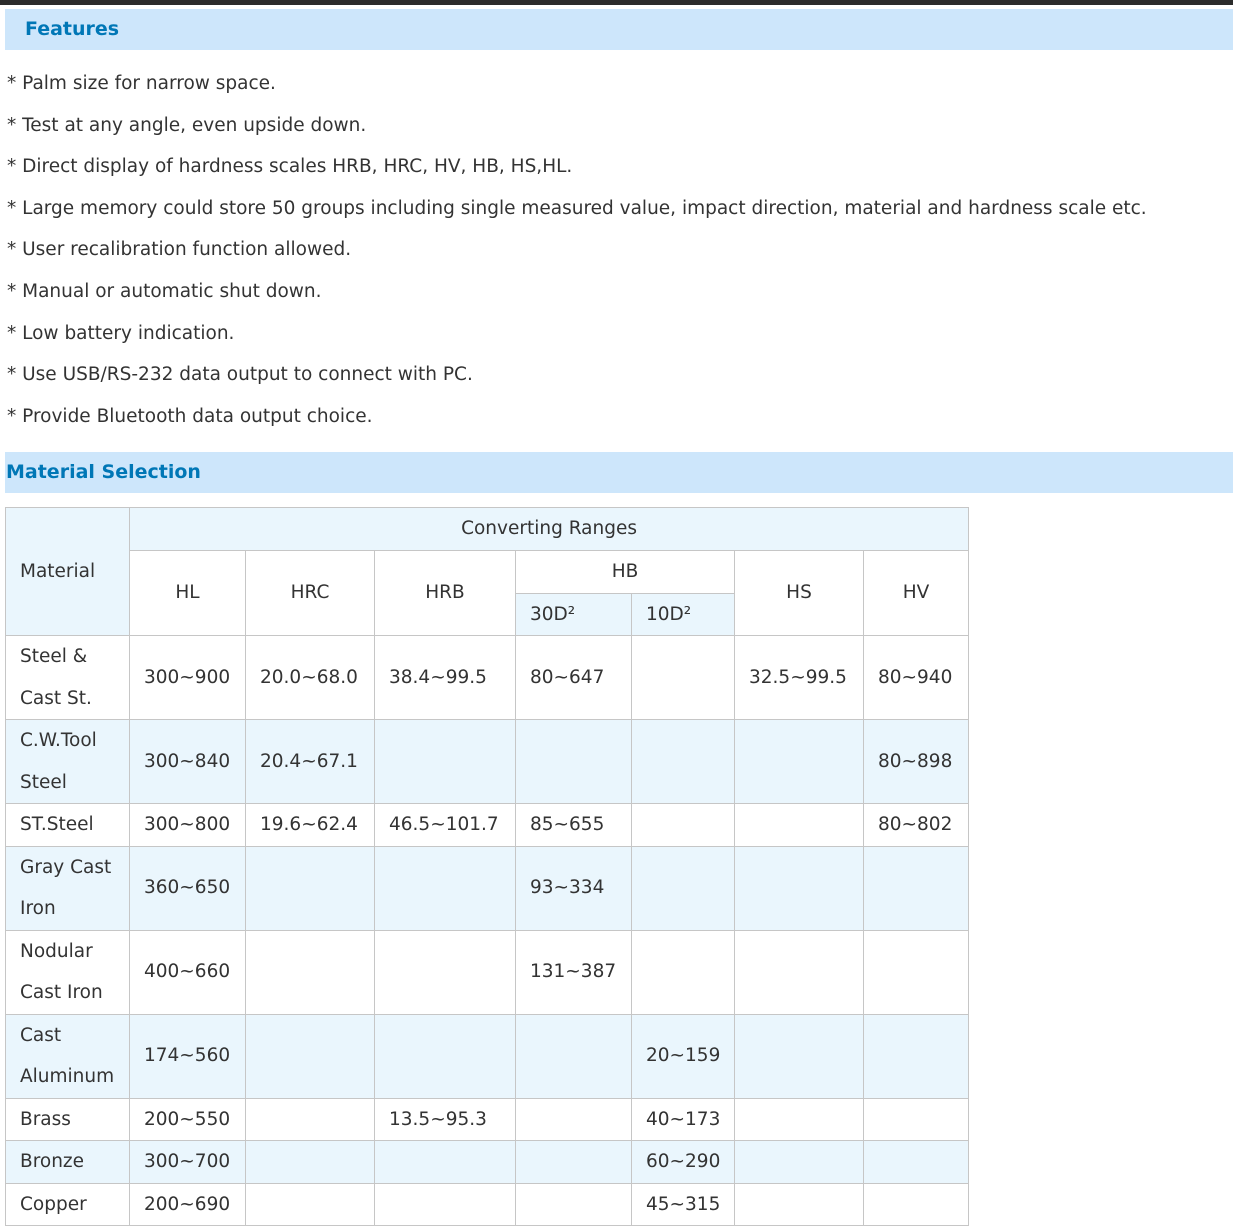 This screenshot has width=1233, height=1228. I want to click on range-cell-hb30: 131~387, so click(573, 972).